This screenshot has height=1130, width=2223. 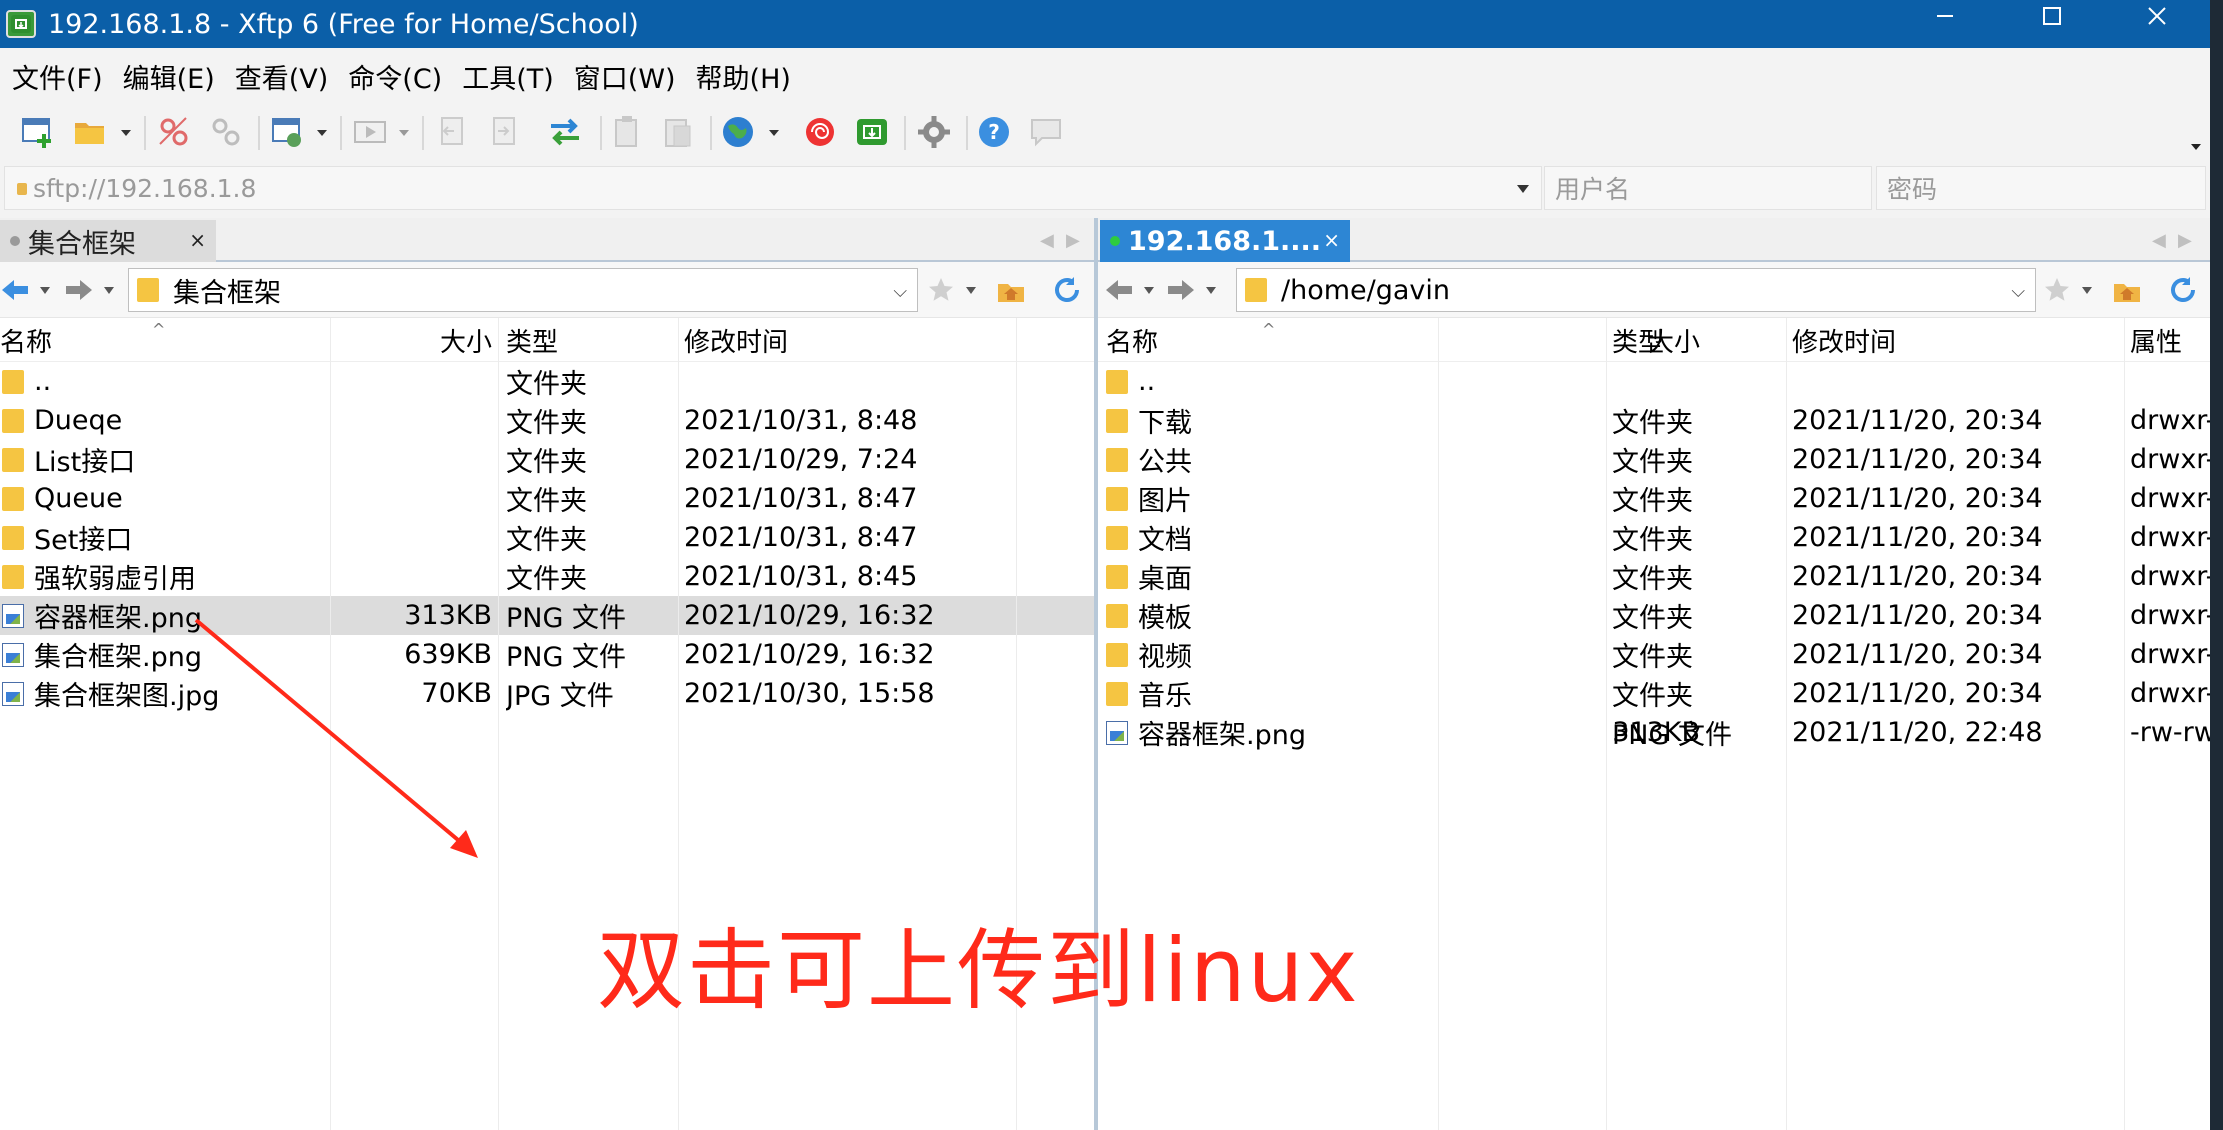 I want to click on maximize-button, so click(x=2052, y=16).